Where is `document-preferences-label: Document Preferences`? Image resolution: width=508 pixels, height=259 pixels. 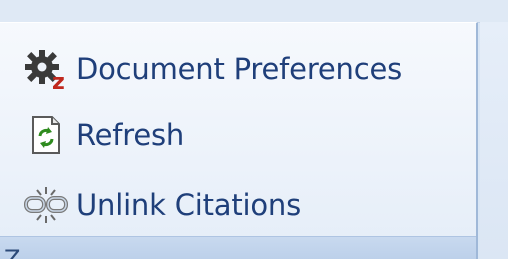
document-preferences-label: Document Preferences is located at coordinates (239, 69).